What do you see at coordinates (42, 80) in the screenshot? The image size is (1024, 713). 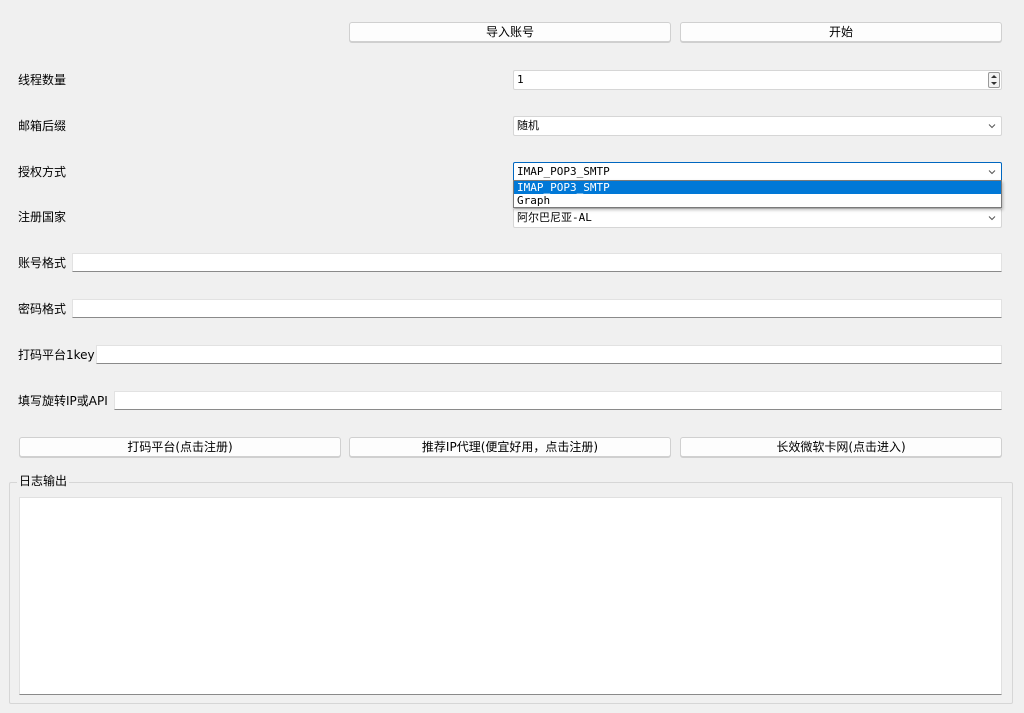 I see `thread-count-label: 线程数量` at bounding box center [42, 80].